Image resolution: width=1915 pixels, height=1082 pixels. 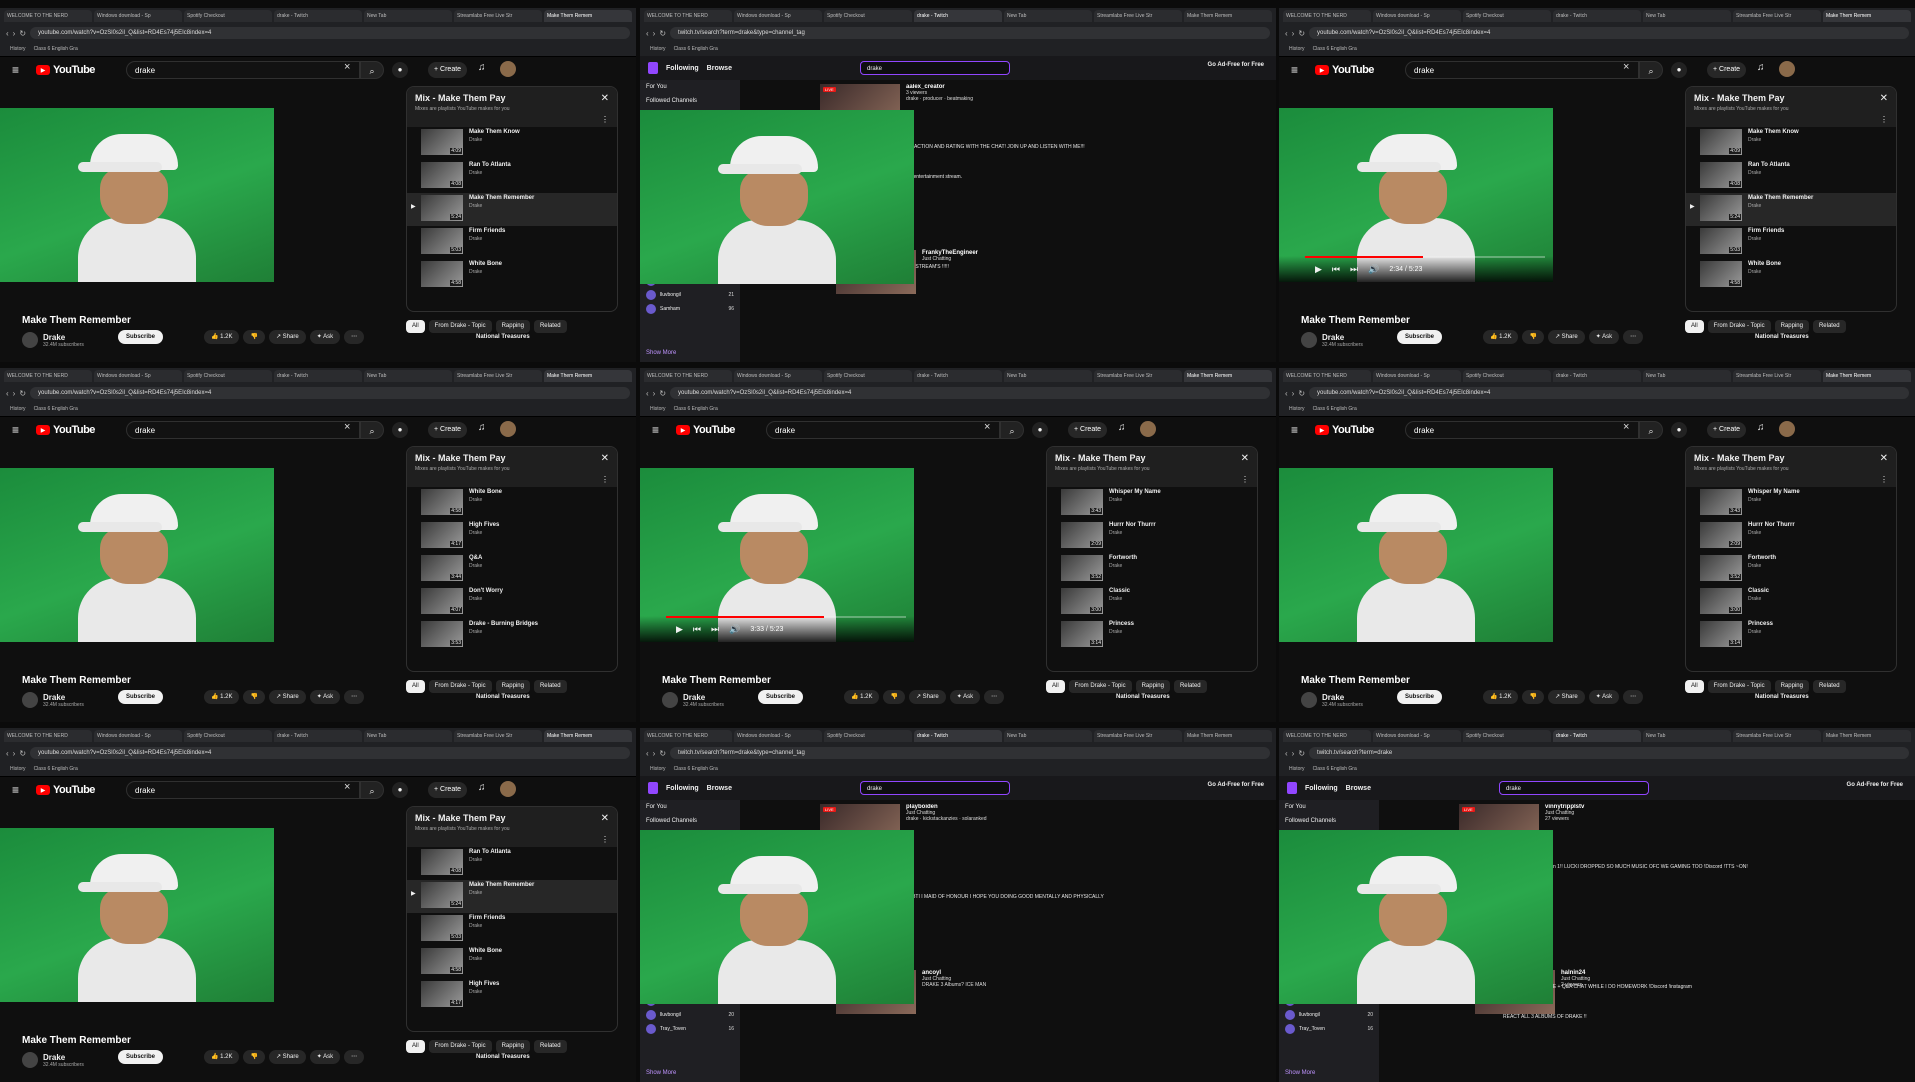 What do you see at coordinates (512, 536) in the screenshot?
I see `mix-item: 4:17 High Fives Drake` at bounding box center [512, 536].